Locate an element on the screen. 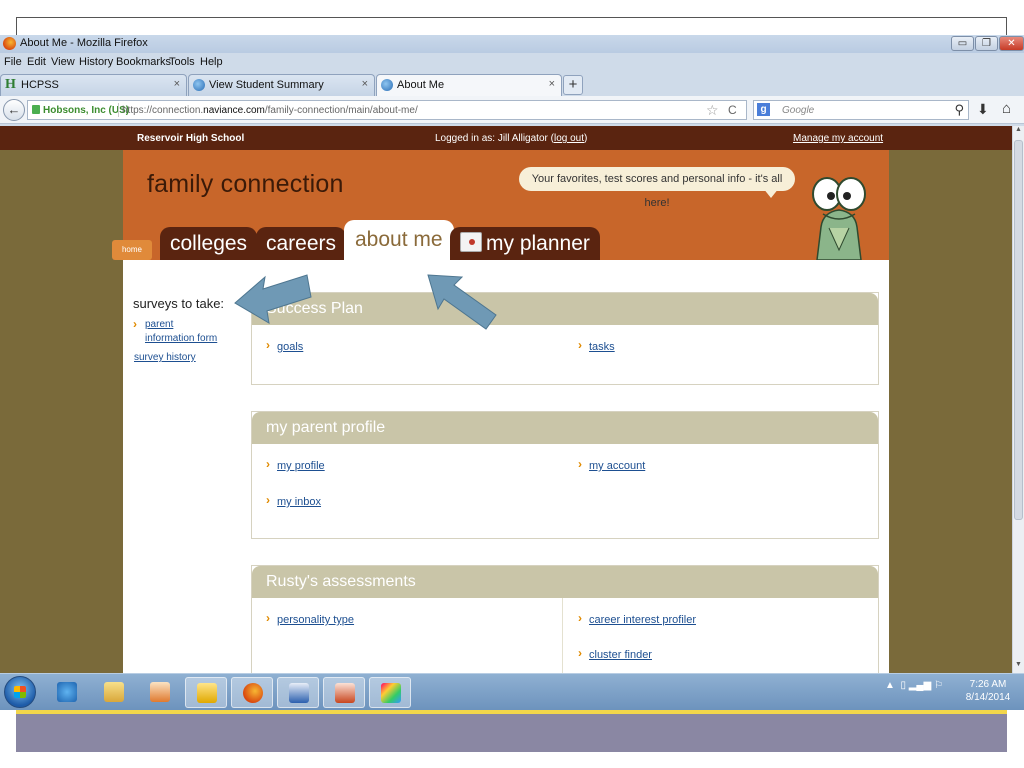 The width and height of the screenshot is (1024, 768). firefox-button is located at coordinates (252, 692).